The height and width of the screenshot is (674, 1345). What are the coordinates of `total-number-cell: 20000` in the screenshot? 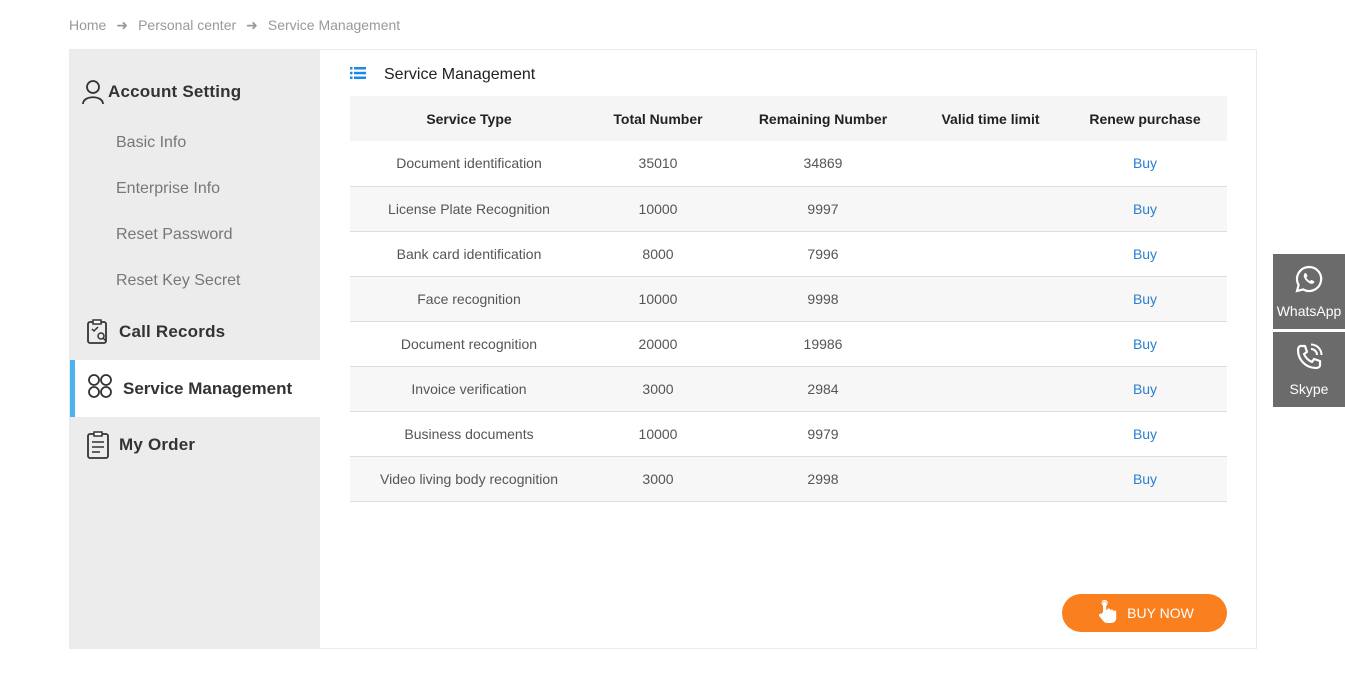 It's located at (658, 343).